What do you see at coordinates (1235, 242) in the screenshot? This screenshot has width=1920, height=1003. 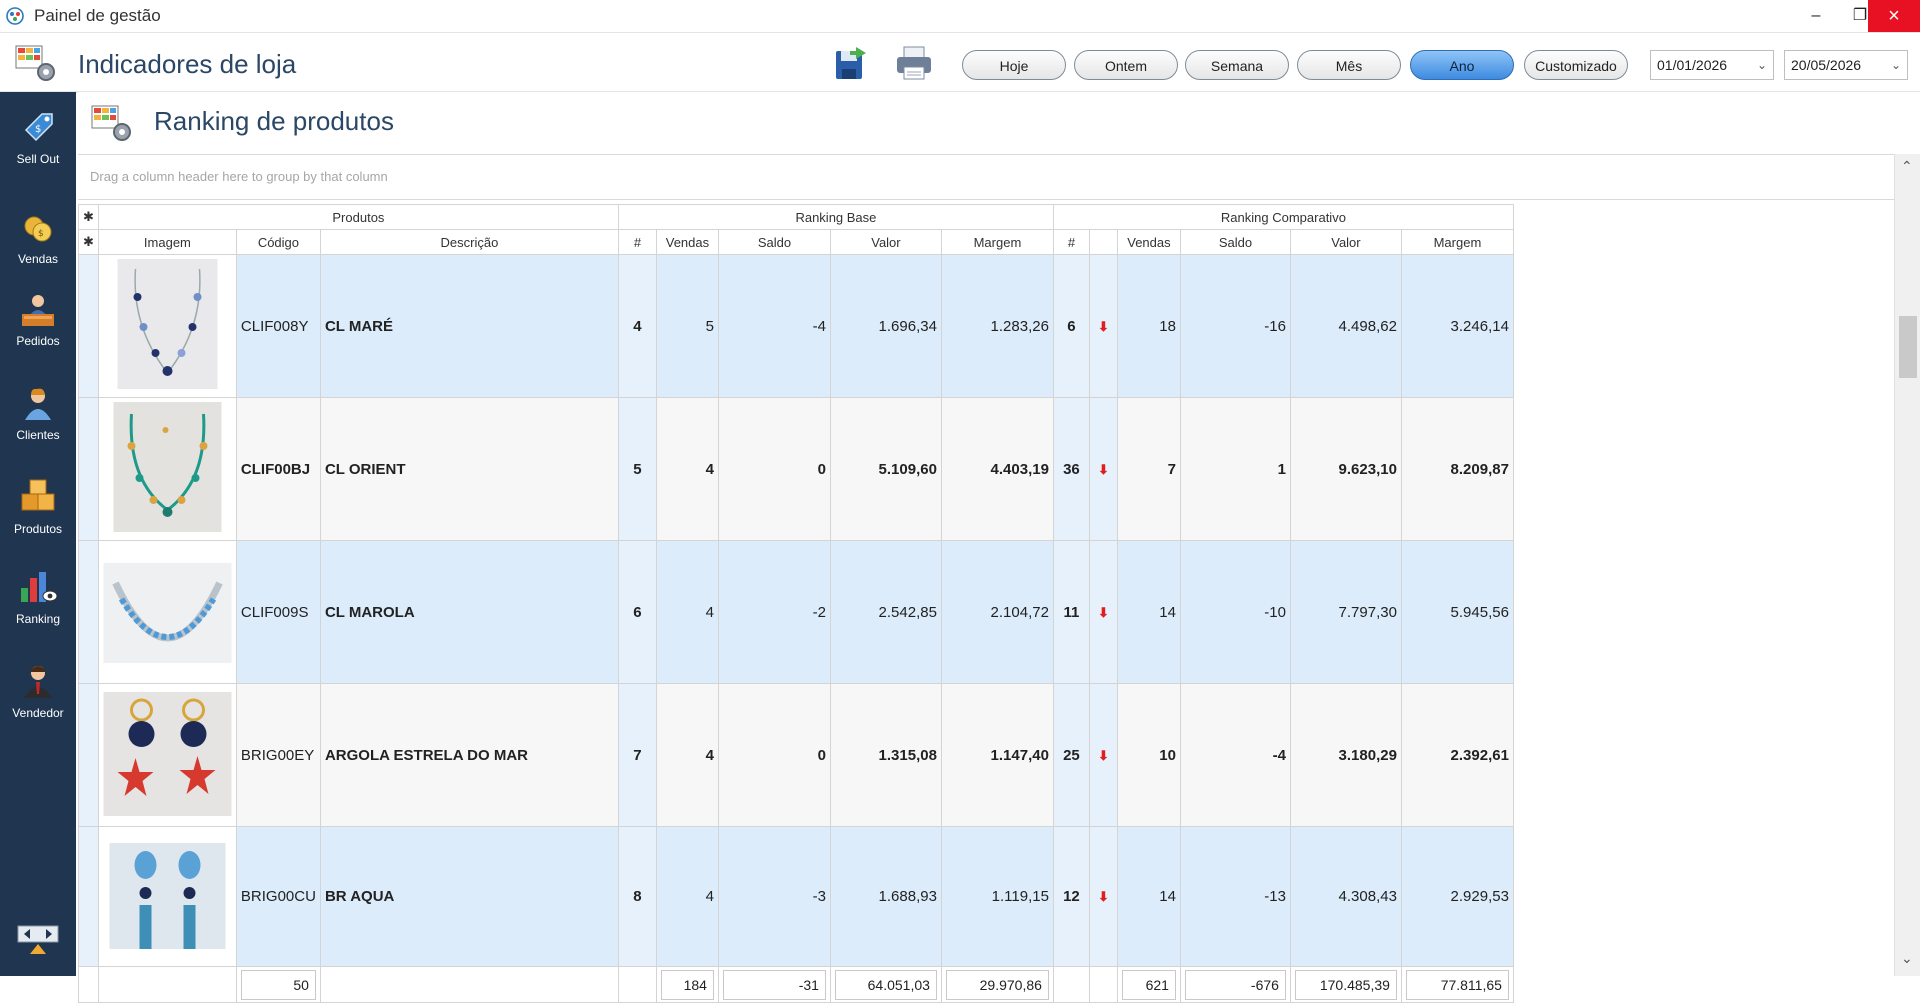 I see `column-header-comp-saldo: Saldo` at bounding box center [1235, 242].